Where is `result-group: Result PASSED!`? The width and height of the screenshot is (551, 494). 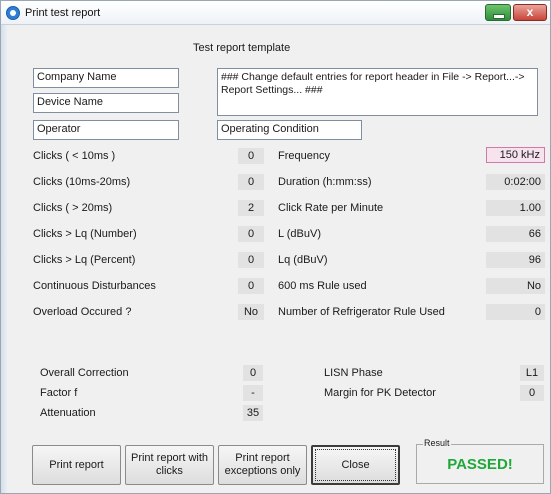
result-group: Result PASSED! is located at coordinates (480, 461).